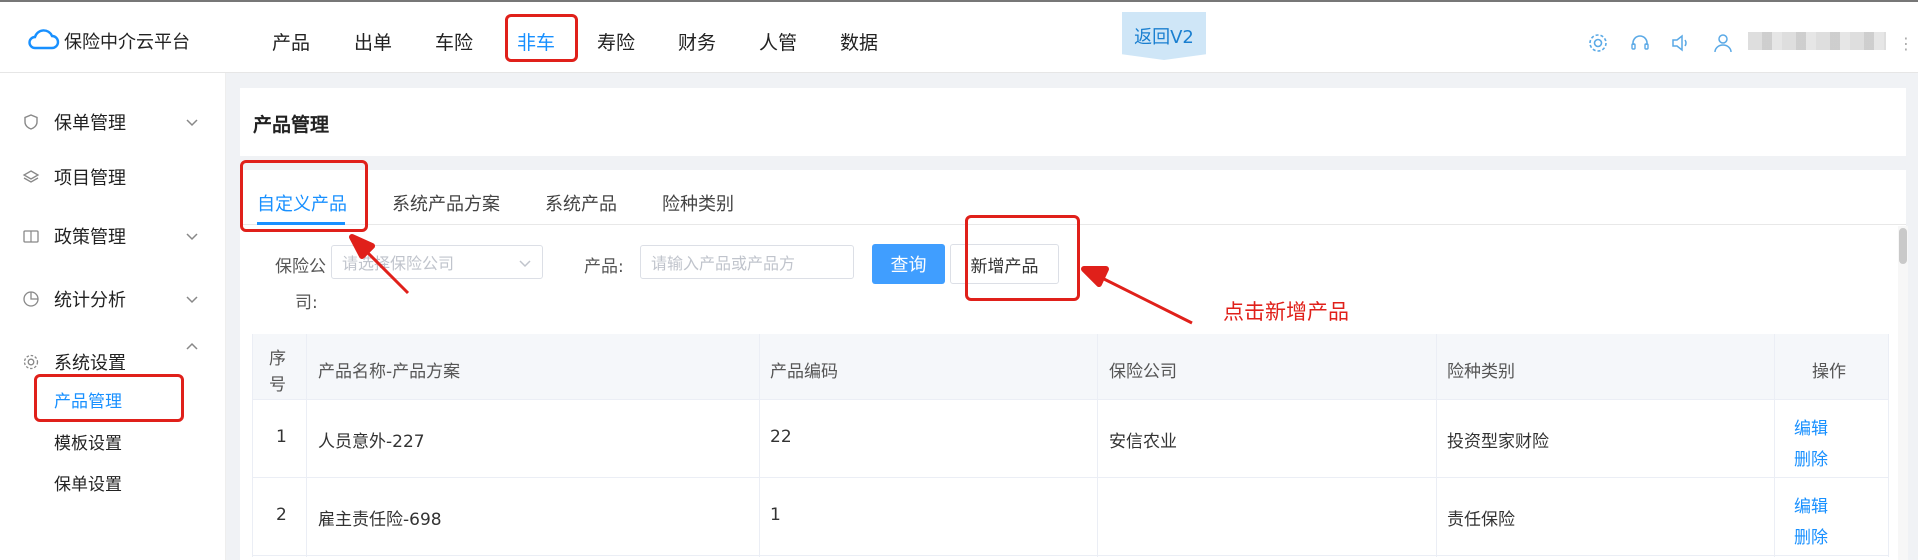 The width and height of the screenshot is (1918, 560). Describe the element at coordinates (616, 41) in the screenshot. I see `nav-item-life: 寿险` at that location.